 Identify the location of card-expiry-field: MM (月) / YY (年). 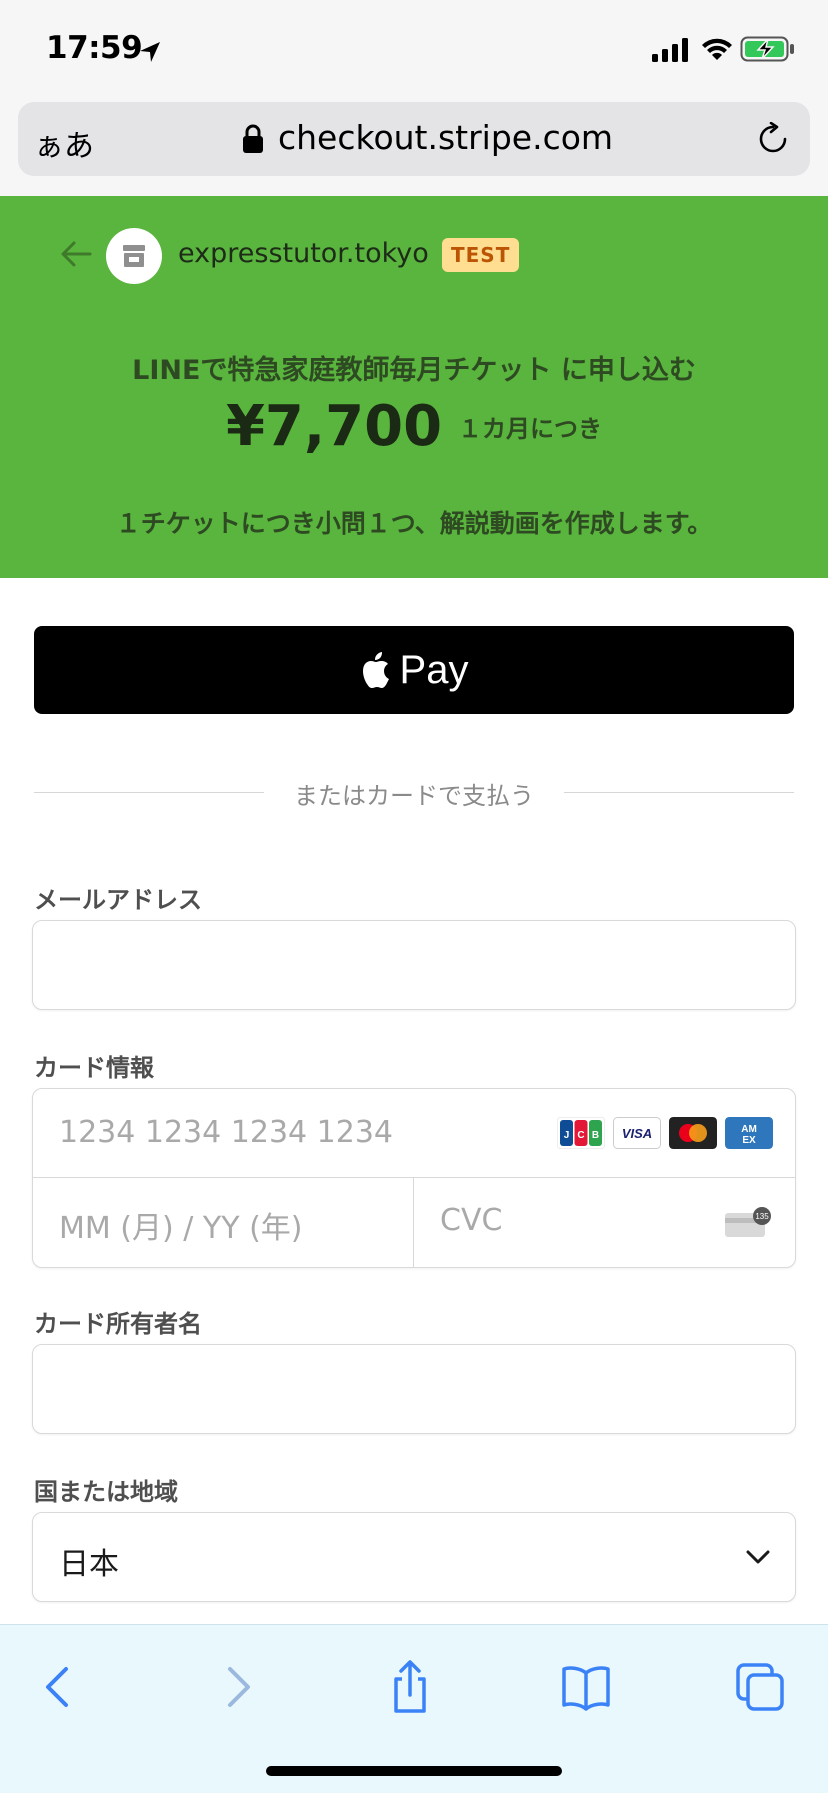
(223, 1222).